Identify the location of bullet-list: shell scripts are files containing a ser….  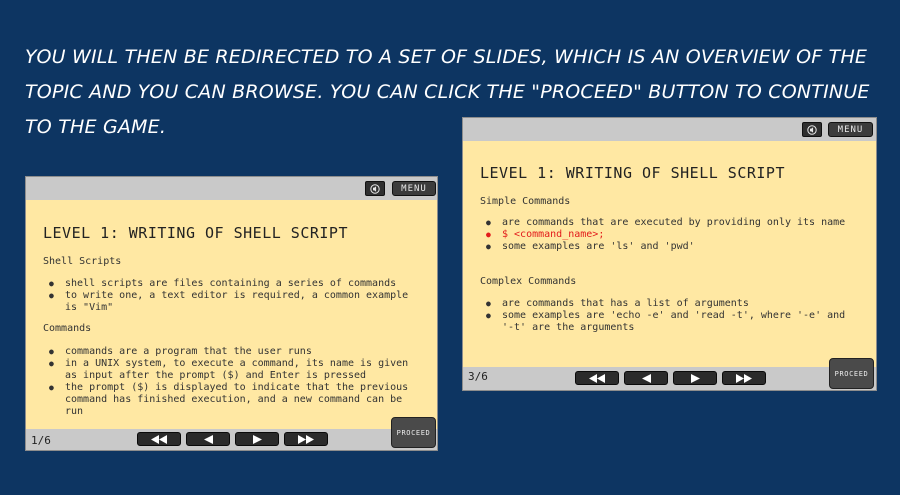
(233, 296).